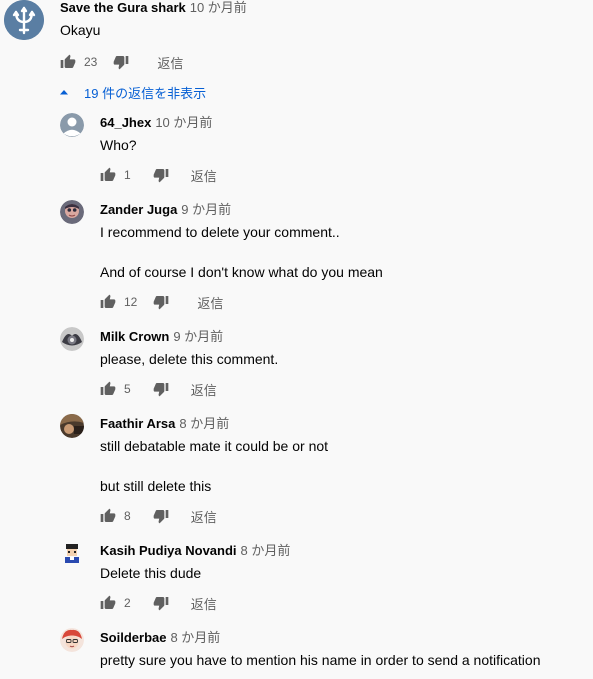  I want to click on reply-header: Kasih Pudiya Novandi 8 か月前, so click(195, 551).